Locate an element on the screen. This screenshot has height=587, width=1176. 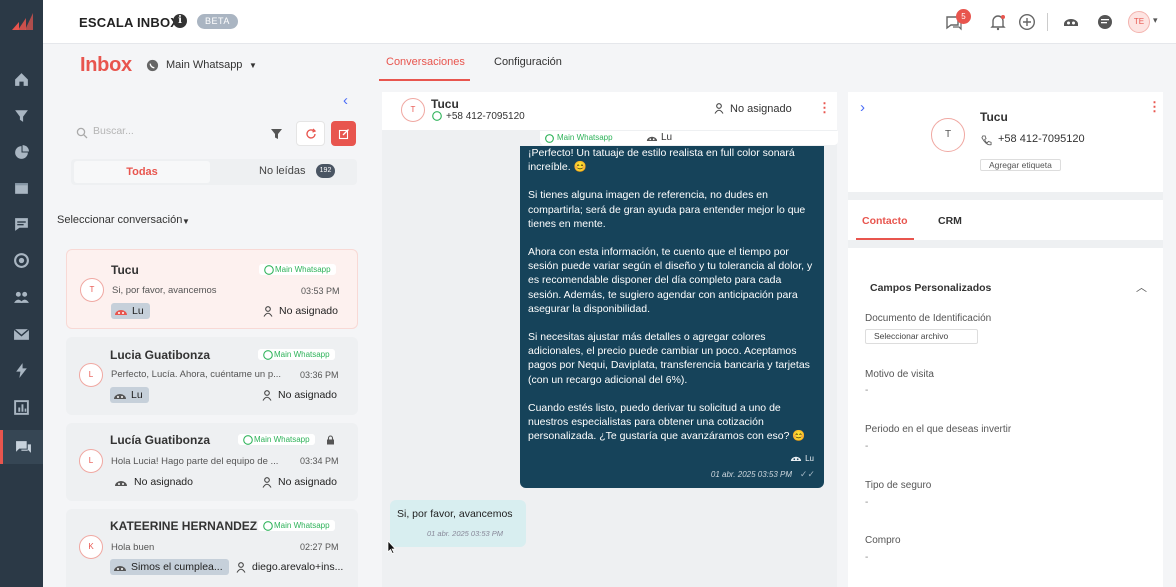
tab-crm: CRM is located at coordinates (950, 221).